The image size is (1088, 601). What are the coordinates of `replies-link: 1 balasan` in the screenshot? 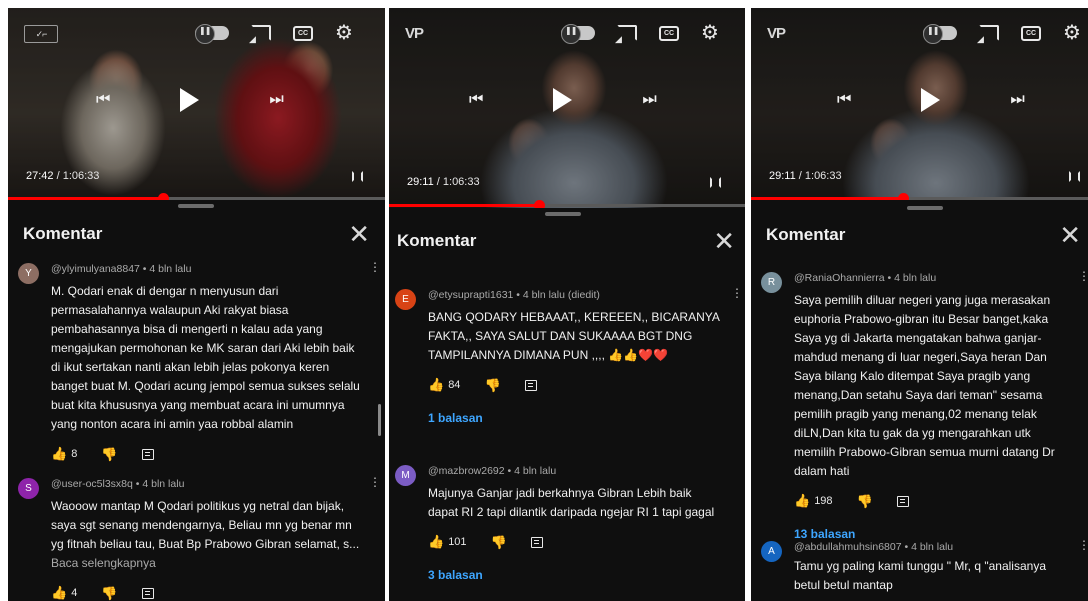 It's located at (575, 418).